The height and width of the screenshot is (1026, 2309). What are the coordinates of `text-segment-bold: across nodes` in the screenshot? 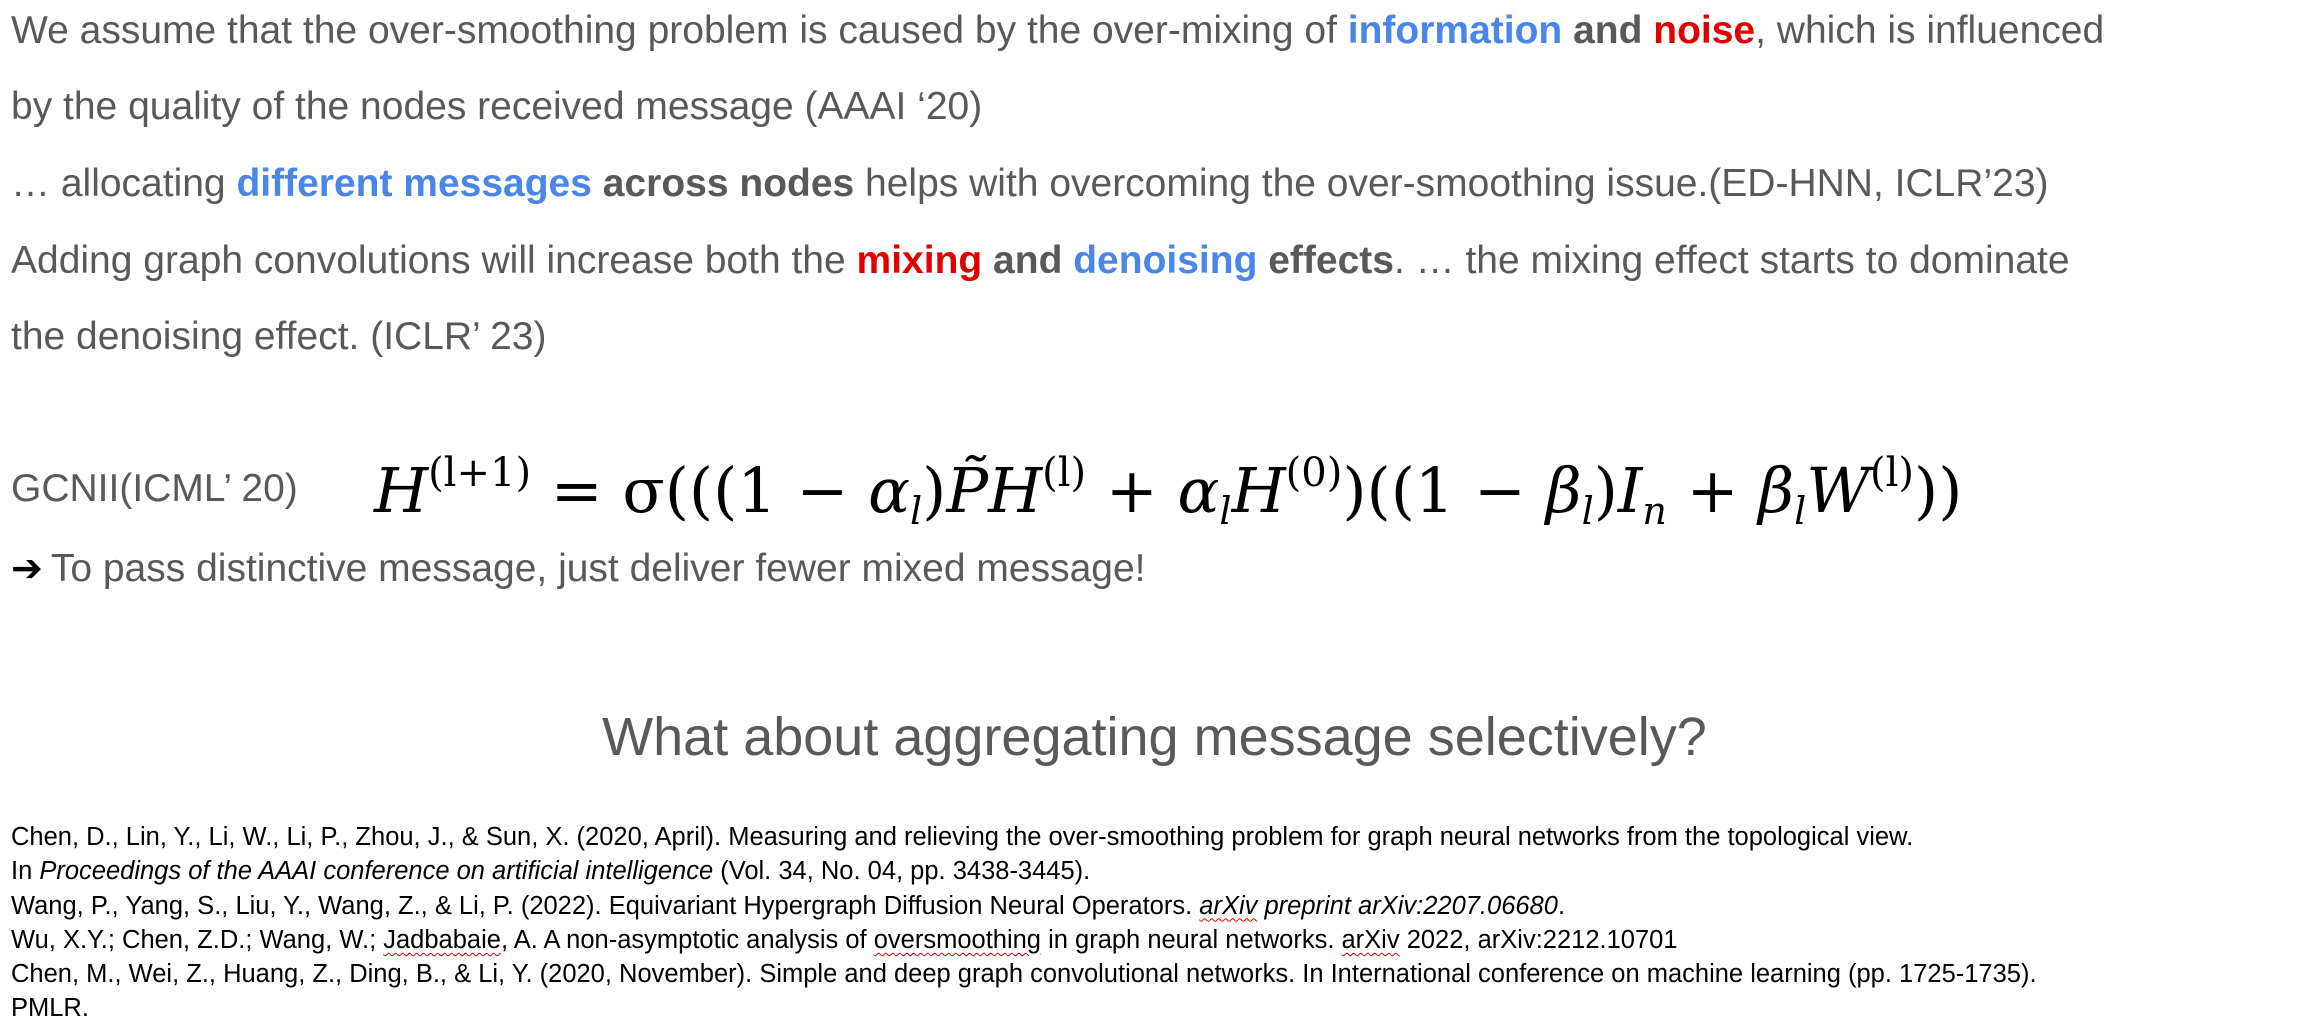 It's located at (723, 183).